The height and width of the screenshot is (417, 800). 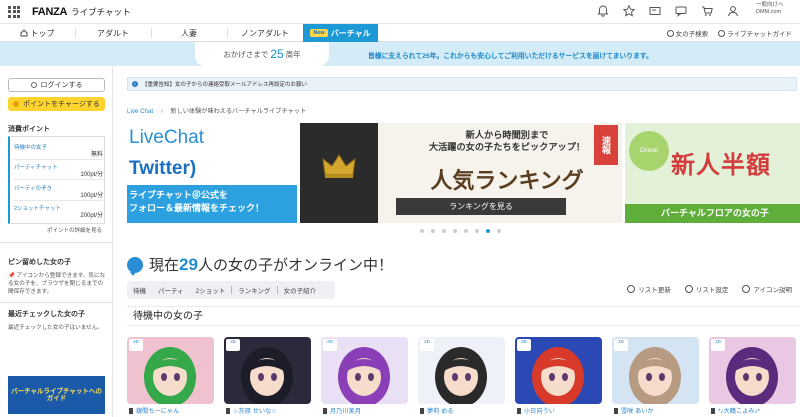 I want to click on online-prefix: 現在, so click(x=164, y=265).